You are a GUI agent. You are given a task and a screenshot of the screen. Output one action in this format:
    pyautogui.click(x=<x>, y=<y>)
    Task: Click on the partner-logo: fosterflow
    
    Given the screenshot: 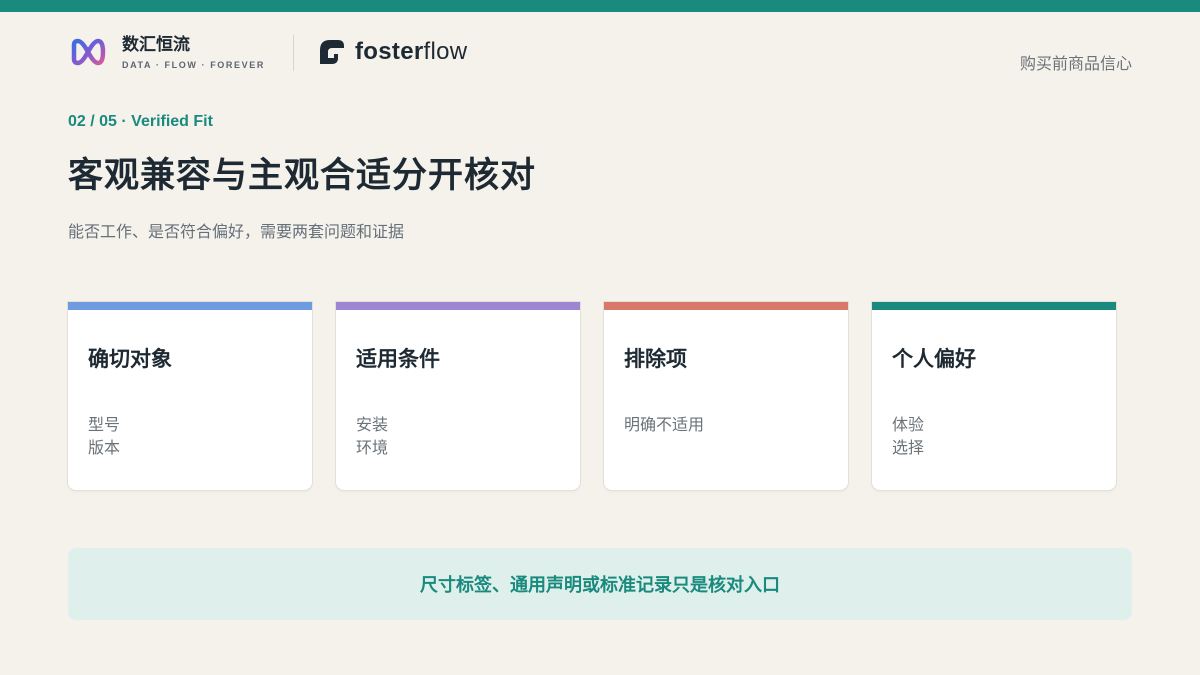 What is the action you would take?
    pyautogui.click(x=392, y=52)
    